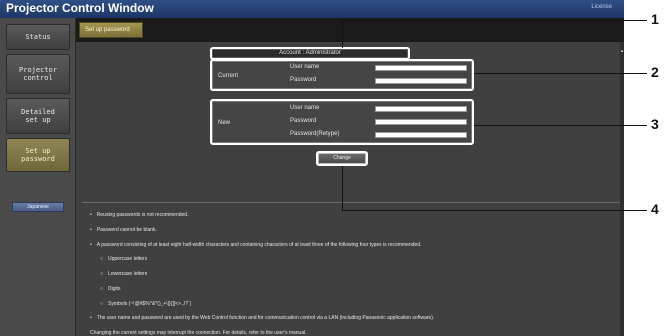 The image size is (666, 336). Describe the element at coordinates (123, 230) in the screenshot. I see `note-item: • Password cannot be blank.` at that location.